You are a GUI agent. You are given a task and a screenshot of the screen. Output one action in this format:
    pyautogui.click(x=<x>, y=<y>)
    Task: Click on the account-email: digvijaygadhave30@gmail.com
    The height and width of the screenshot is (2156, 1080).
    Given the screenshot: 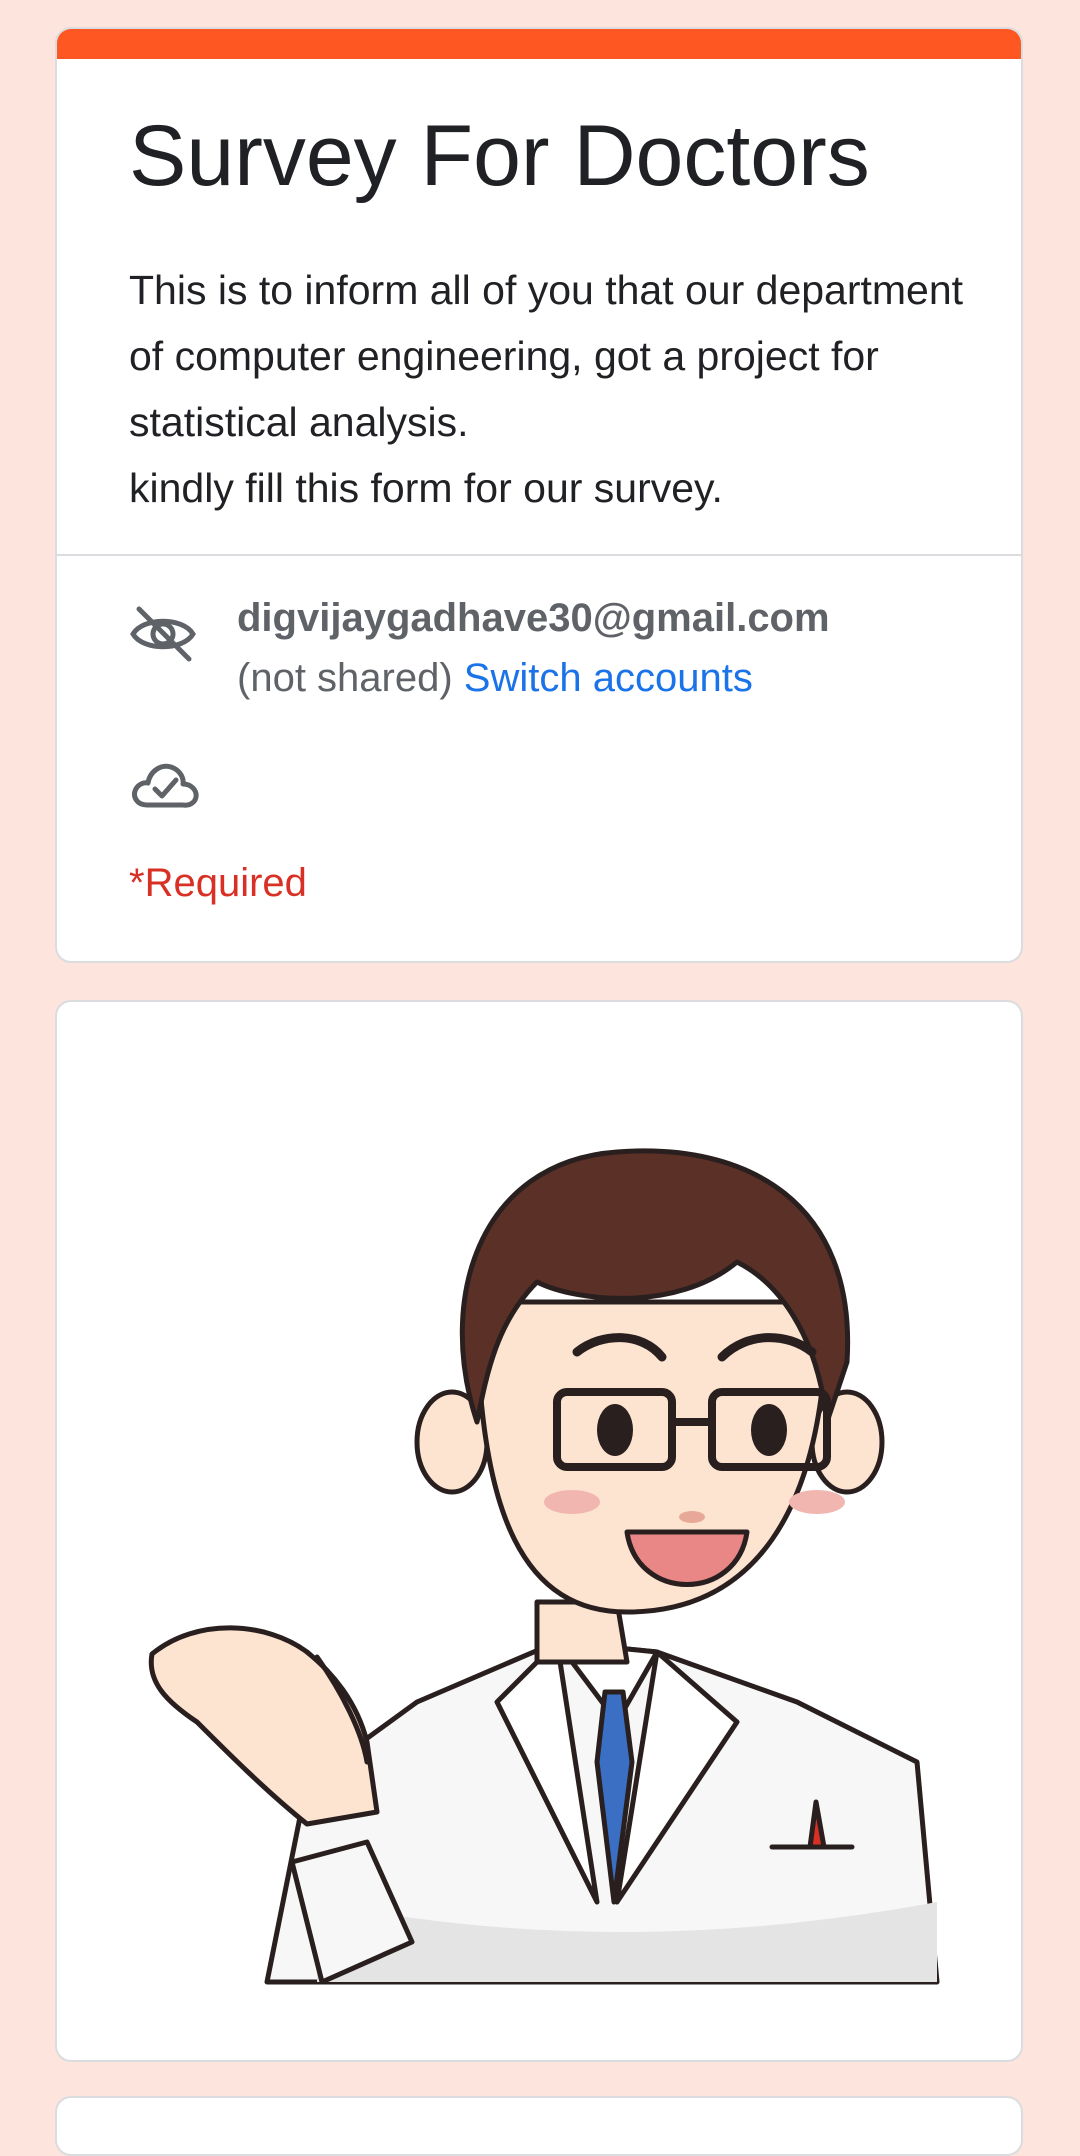 What is the action you would take?
    pyautogui.click(x=533, y=618)
    